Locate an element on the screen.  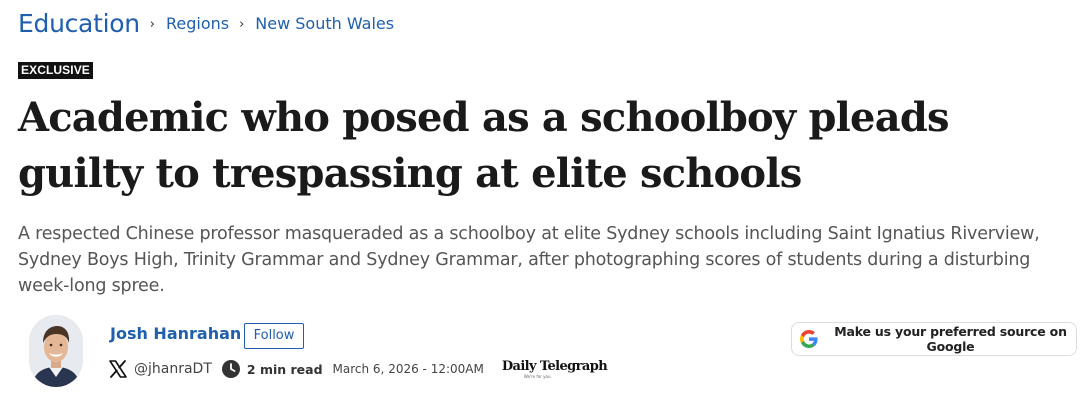
author-handle-link: @jhanraDT is located at coordinates (173, 369).